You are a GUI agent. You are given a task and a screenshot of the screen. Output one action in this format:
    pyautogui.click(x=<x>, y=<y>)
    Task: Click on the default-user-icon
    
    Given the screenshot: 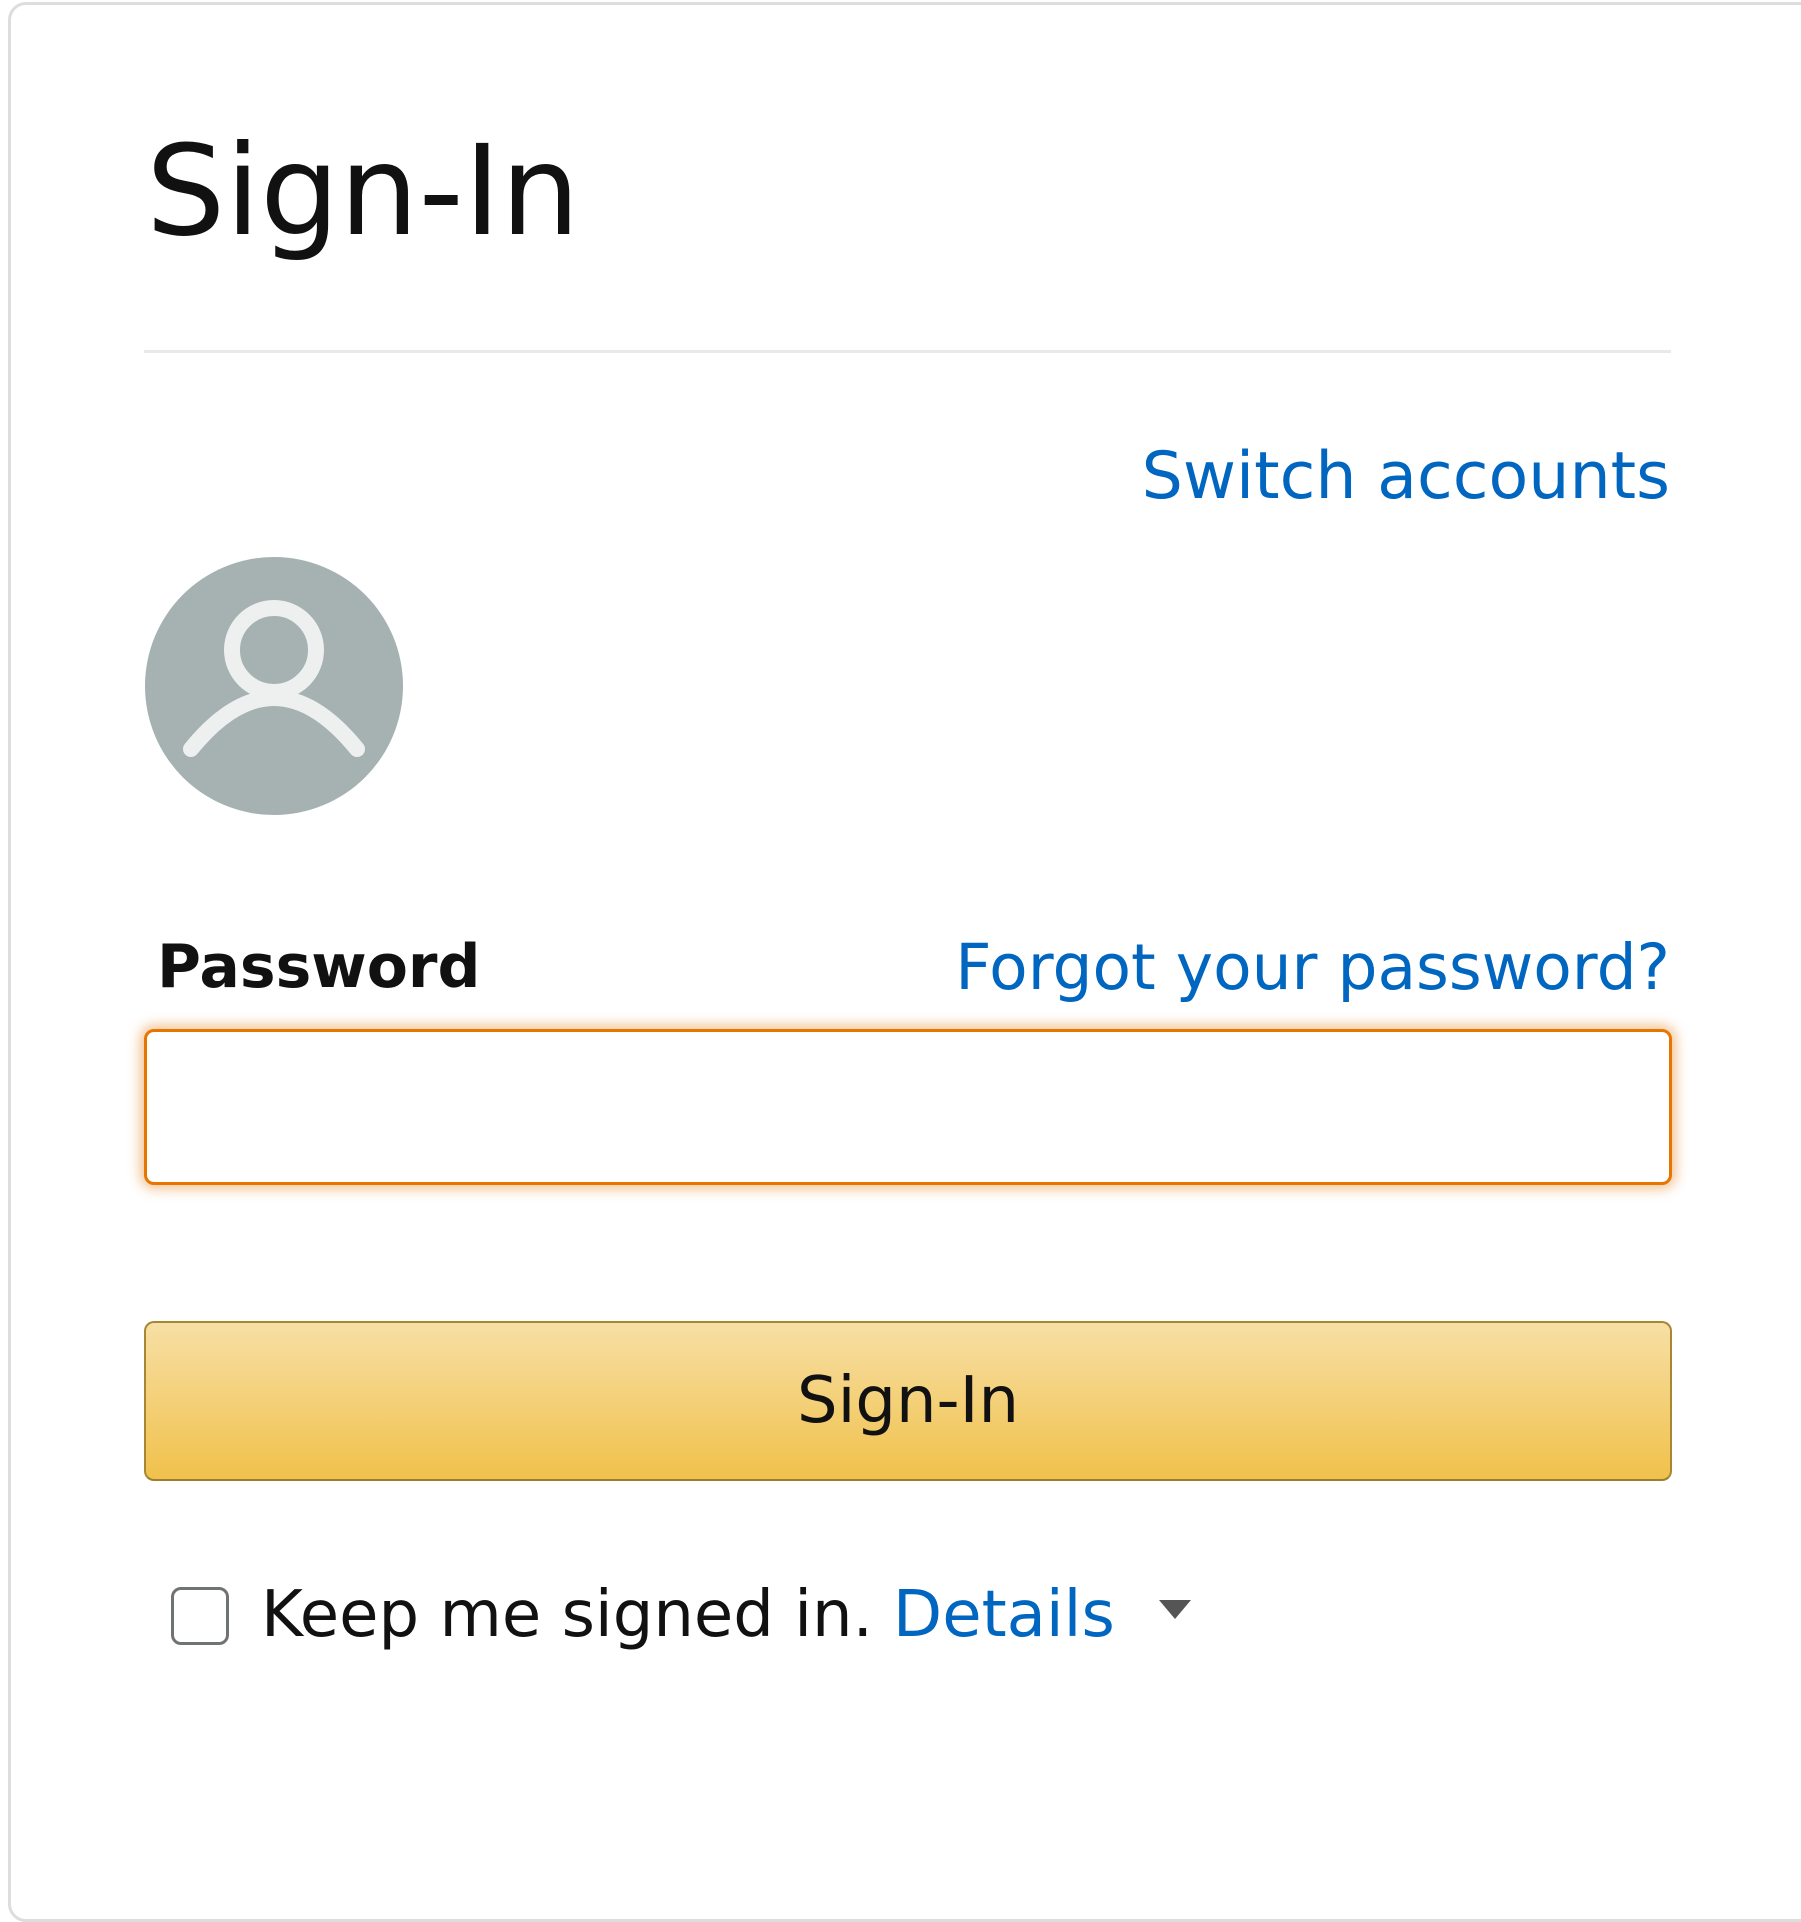 What is the action you would take?
    pyautogui.click(x=274, y=678)
    